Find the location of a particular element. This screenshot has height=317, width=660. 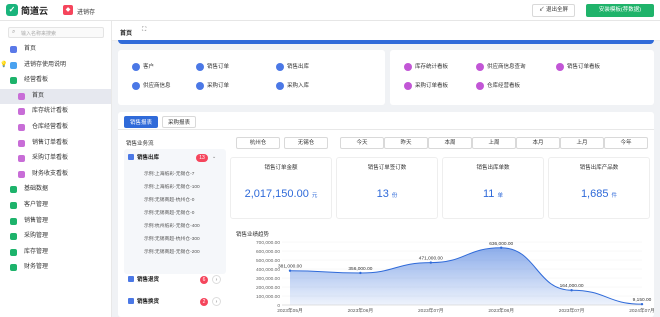

sidebar-item-label: 销售订单看板 is located at coordinates (50, 142).